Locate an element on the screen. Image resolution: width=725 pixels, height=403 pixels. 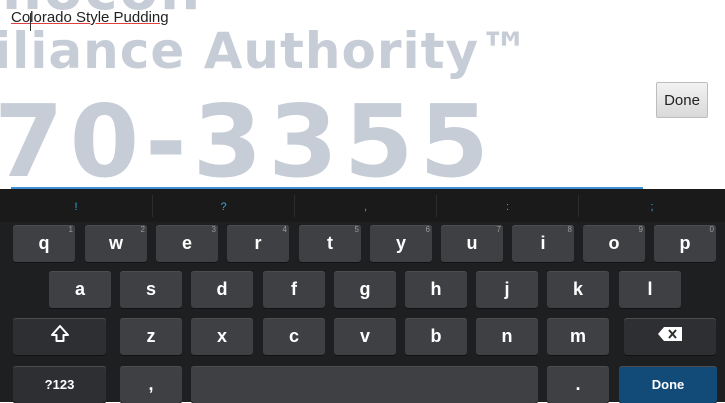
key-label: r is located at coordinates (258, 243).